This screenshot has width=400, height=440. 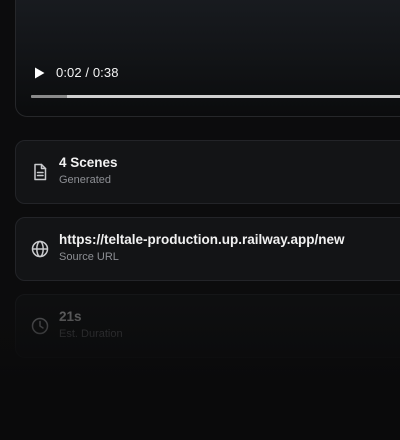 What do you see at coordinates (69, 72) in the screenshot?
I see `current-time: 0:02` at bounding box center [69, 72].